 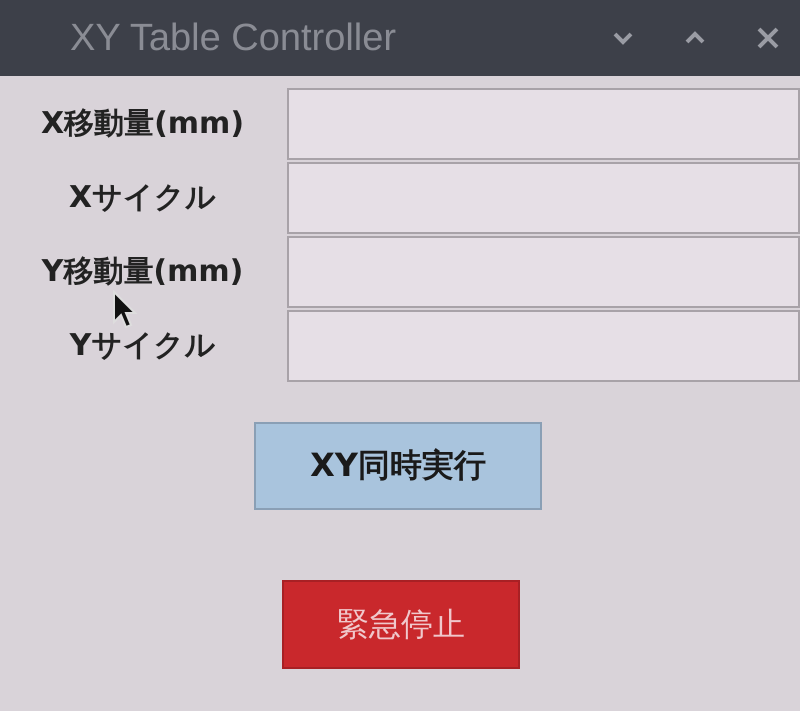 What do you see at coordinates (143, 346) in the screenshot?
I see `field-label: Yサイクル` at bounding box center [143, 346].